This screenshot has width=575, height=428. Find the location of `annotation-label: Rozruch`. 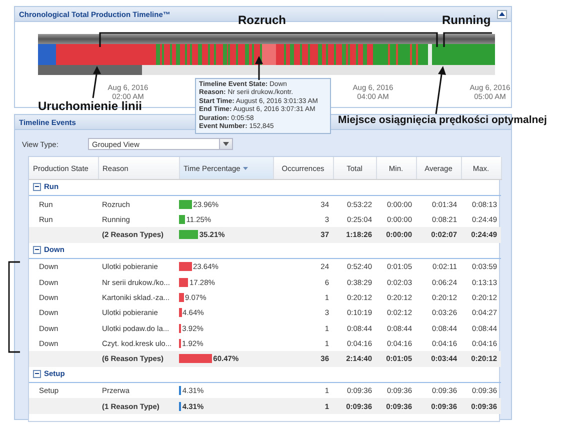

annotation-label: Rozruch is located at coordinates (262, 20).